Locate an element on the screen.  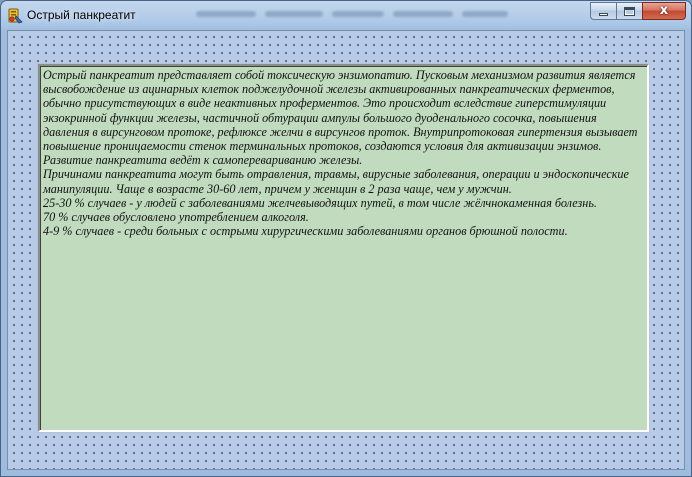
title-bar: Острый панкреатит x is located at coordinates (346, 15).